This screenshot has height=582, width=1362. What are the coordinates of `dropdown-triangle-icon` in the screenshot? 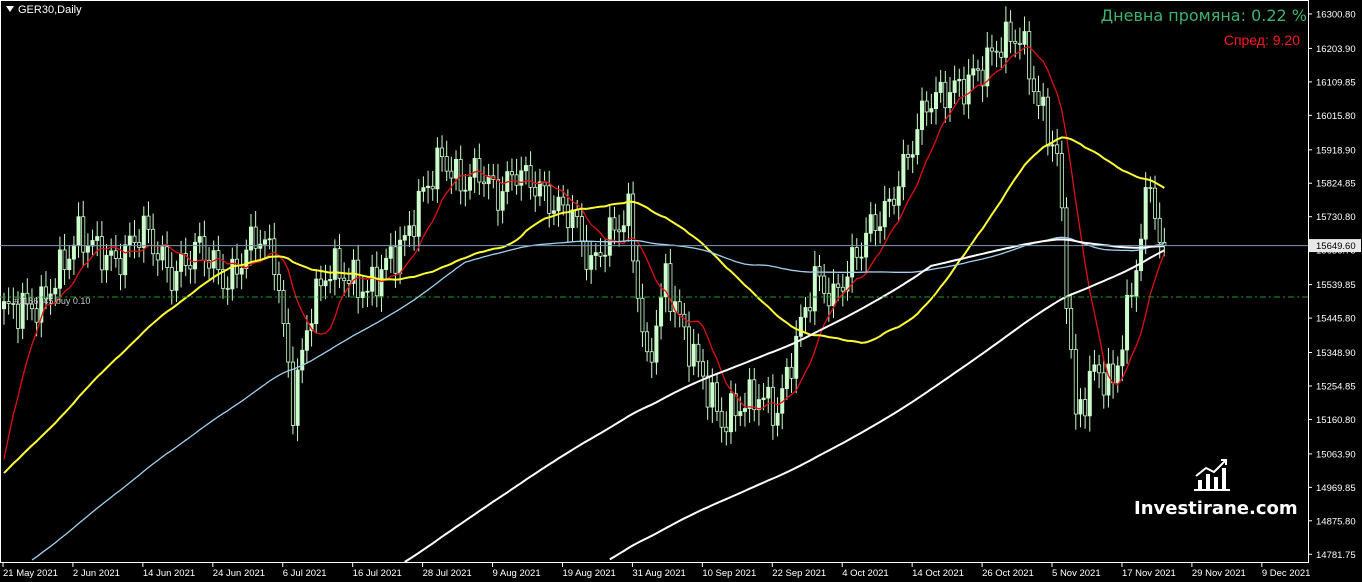 It's located at (10, 9).